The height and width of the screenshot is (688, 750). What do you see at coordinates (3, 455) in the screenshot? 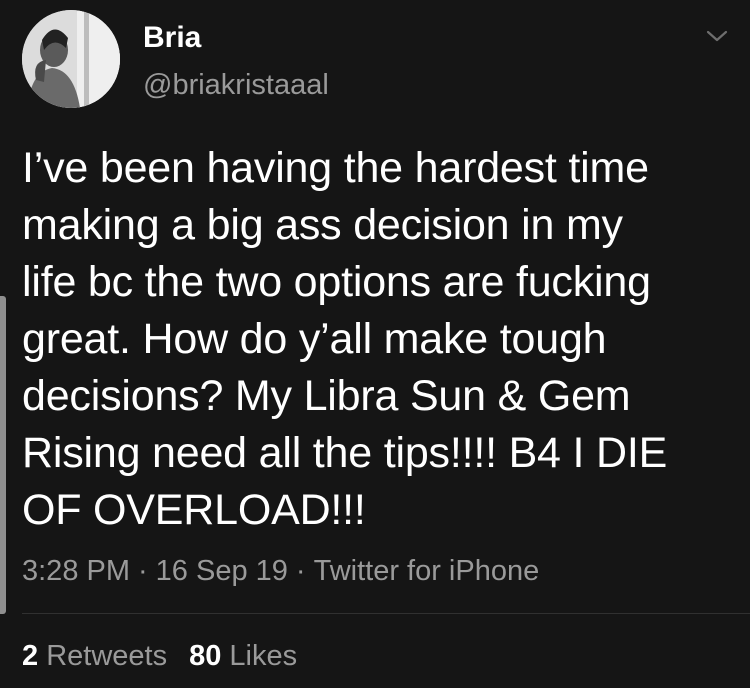
I see `scroll-edge-handle` at bounding box center [3, 455].